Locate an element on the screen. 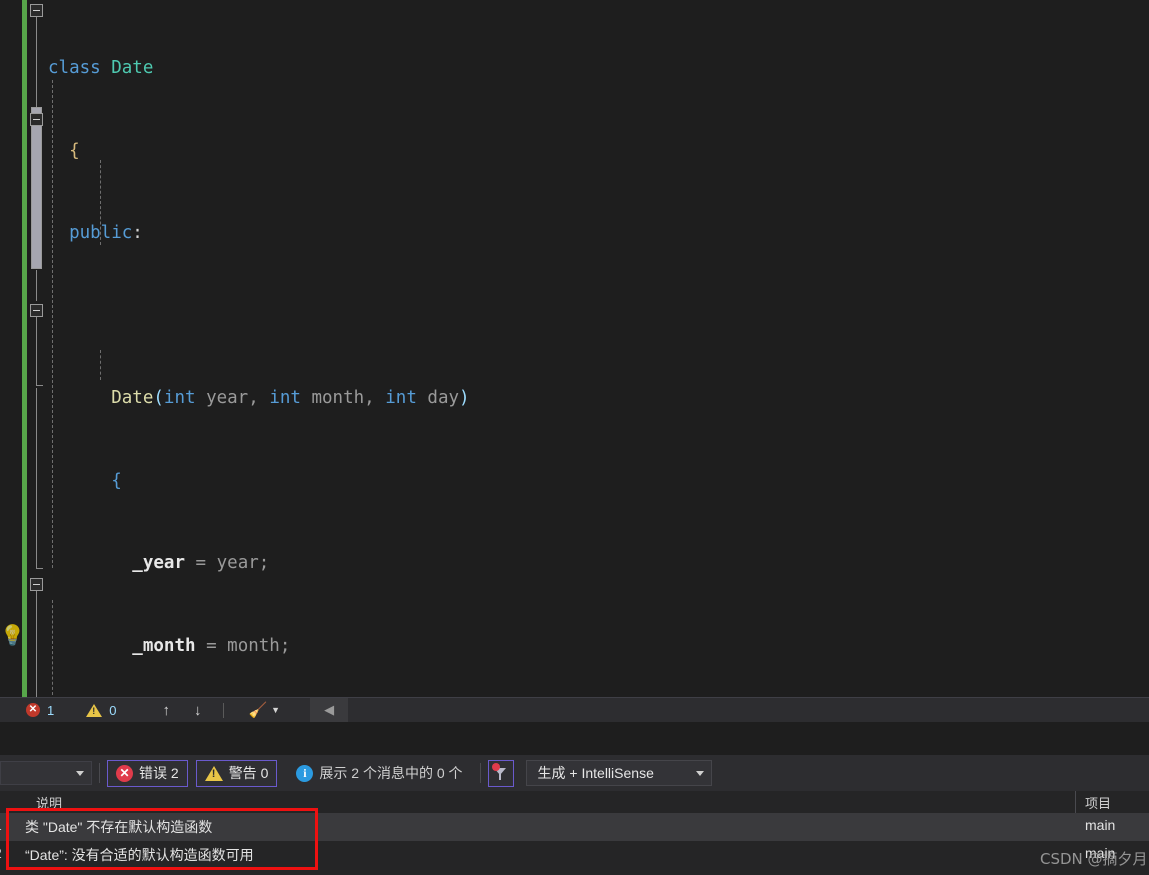 Image resolution: width=1149 pixels, height=875 pixels. fold-end-print is located at coordinates (39, 385).